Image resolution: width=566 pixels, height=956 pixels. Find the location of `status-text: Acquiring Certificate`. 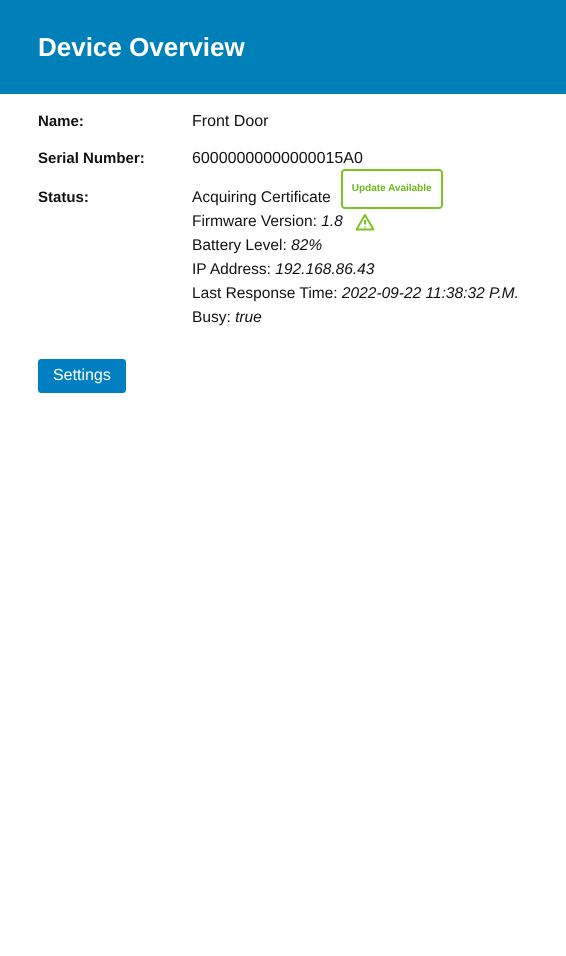

status-text: Acquiring Certificate is located at coordinates (261, 198).